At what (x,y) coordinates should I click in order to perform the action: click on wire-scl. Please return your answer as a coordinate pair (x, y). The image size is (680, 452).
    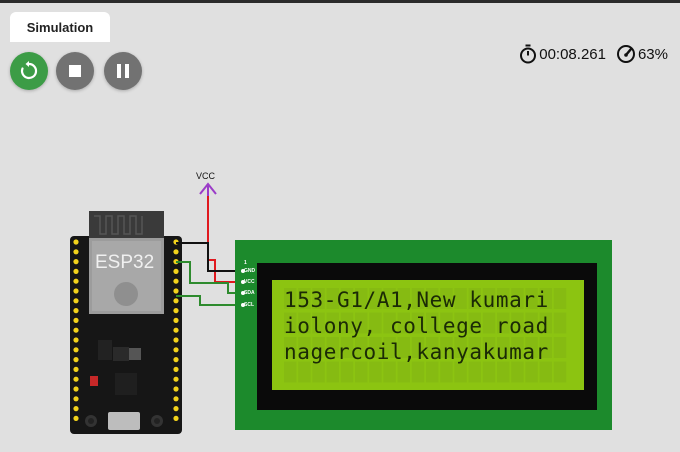
    Looking at the image, I should click on (209, 300).